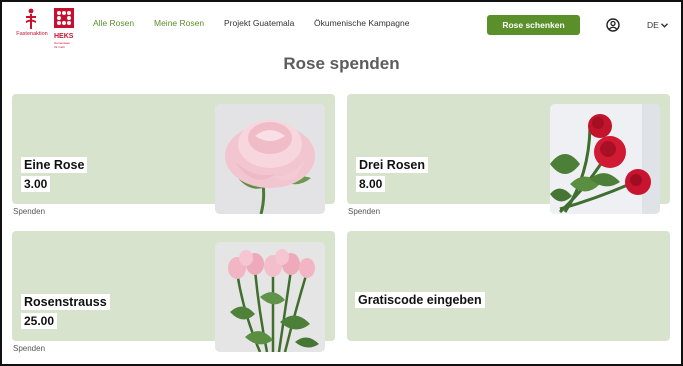 The image size is (683, 366). What do you see at coordinates (36, 184) in the screenshot?
I see `card-price: 3.00` at bounding box center [36, 184].